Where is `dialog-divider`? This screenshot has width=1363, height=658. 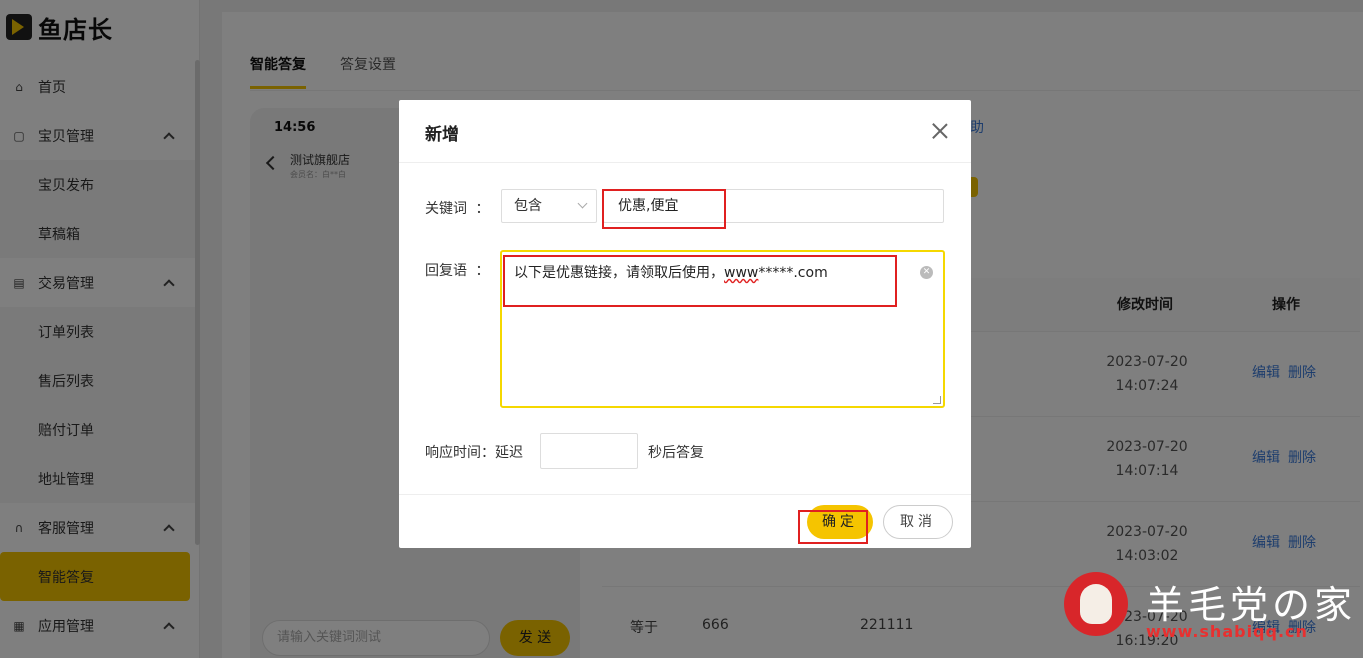
dialog-divider is located at coordinates (685, 162).